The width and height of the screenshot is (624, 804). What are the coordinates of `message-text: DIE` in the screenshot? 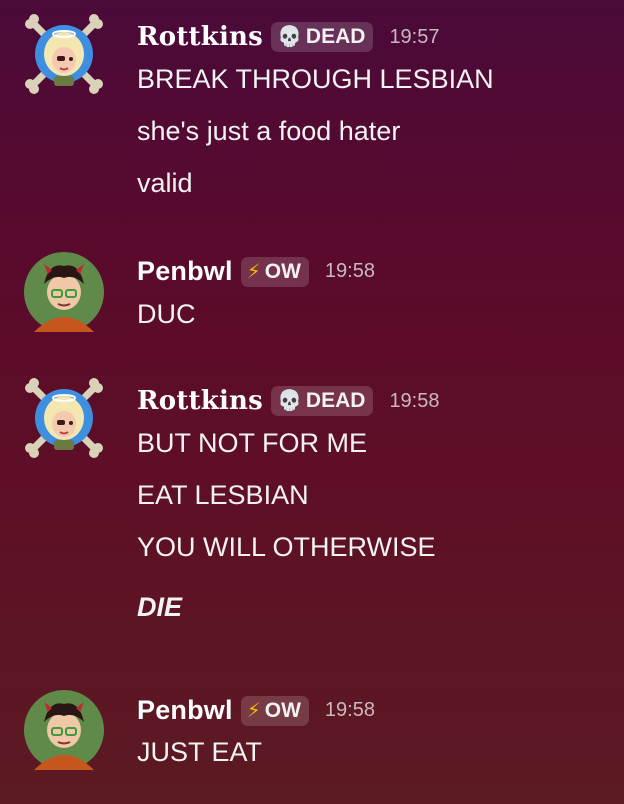 It's located at (160, 607).